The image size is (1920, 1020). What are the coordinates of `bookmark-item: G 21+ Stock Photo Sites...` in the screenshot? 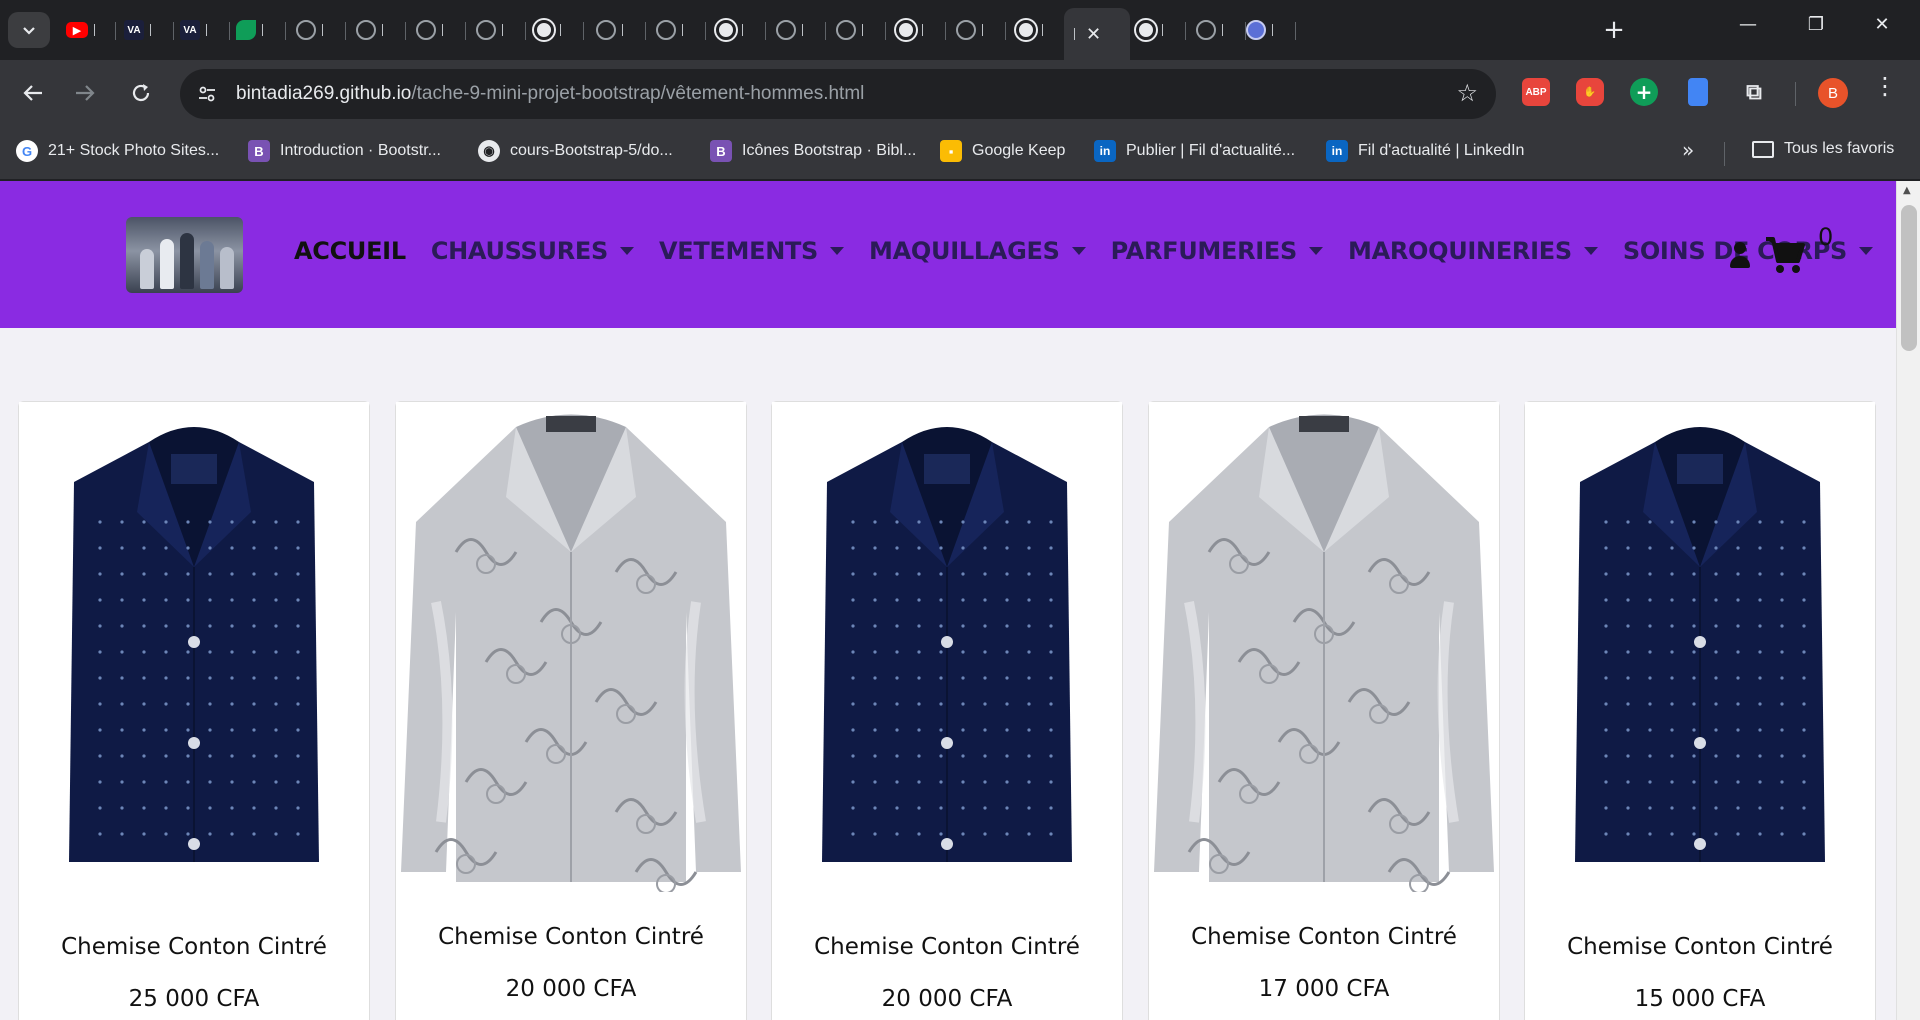 It's located at (117, 151).